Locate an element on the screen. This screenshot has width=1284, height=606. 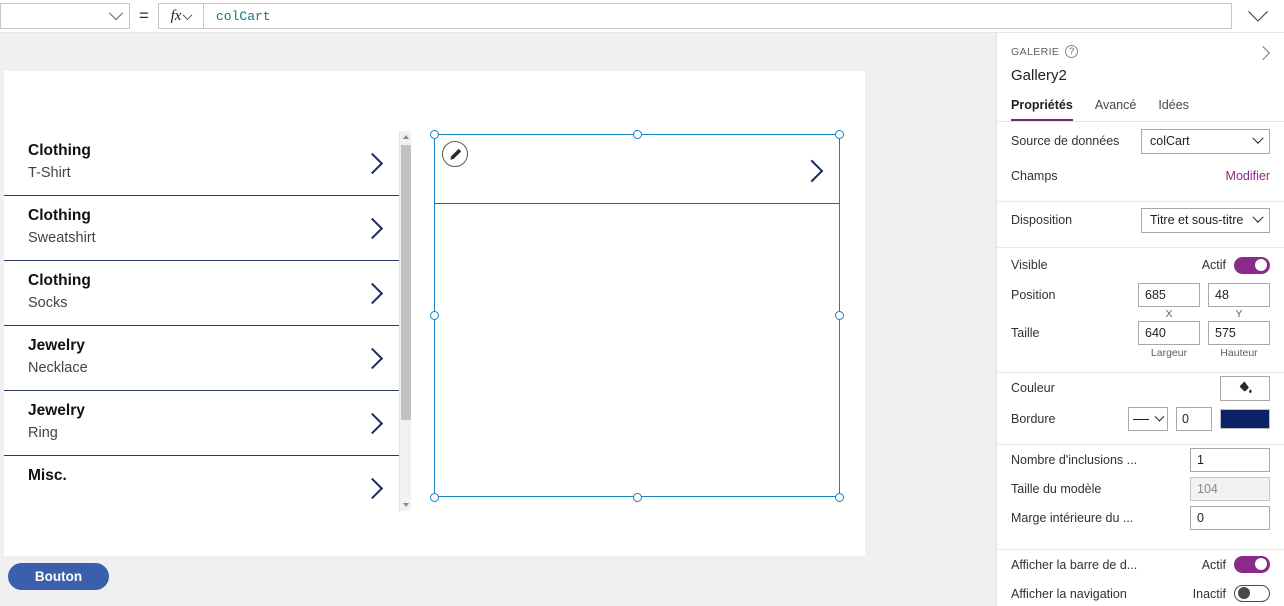
show-navigation-toggle is located at coordinates (1252, 593).